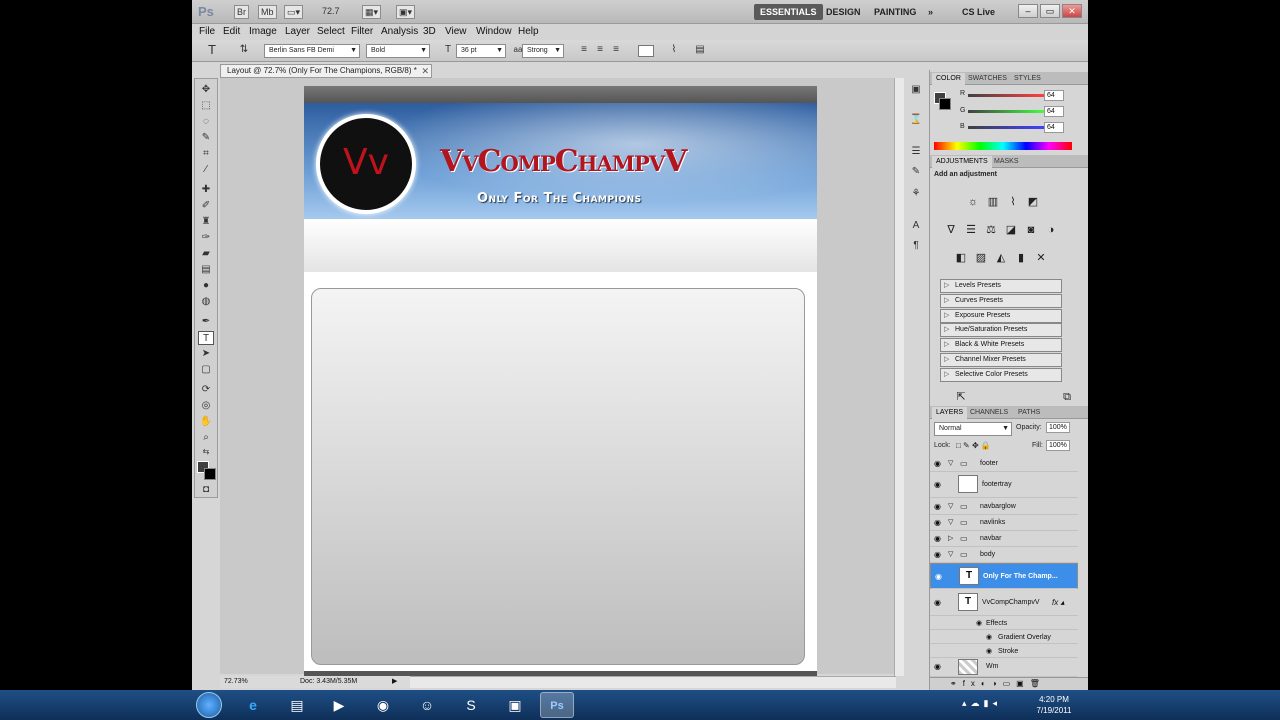  I want to click on minimize-button: –, so click(1028, 11).